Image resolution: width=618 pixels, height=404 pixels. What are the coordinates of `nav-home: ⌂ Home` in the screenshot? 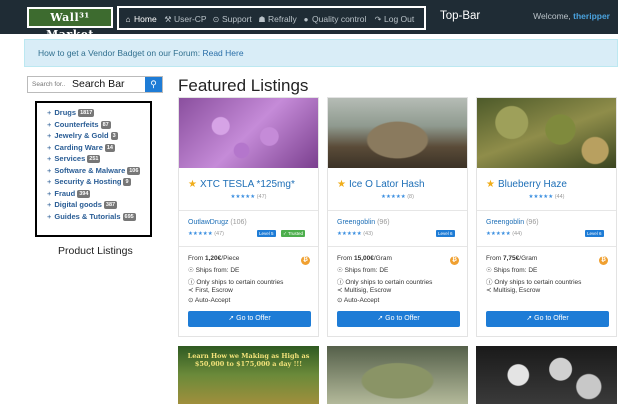 It's located at (140, 19).